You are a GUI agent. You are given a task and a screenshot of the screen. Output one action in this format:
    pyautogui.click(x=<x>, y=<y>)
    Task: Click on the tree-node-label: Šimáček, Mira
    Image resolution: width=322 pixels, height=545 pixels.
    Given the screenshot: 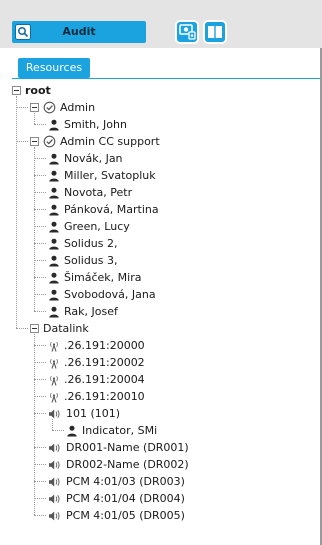 What is the action you would take?
    pyautogui.click(x=103, y=277)
    